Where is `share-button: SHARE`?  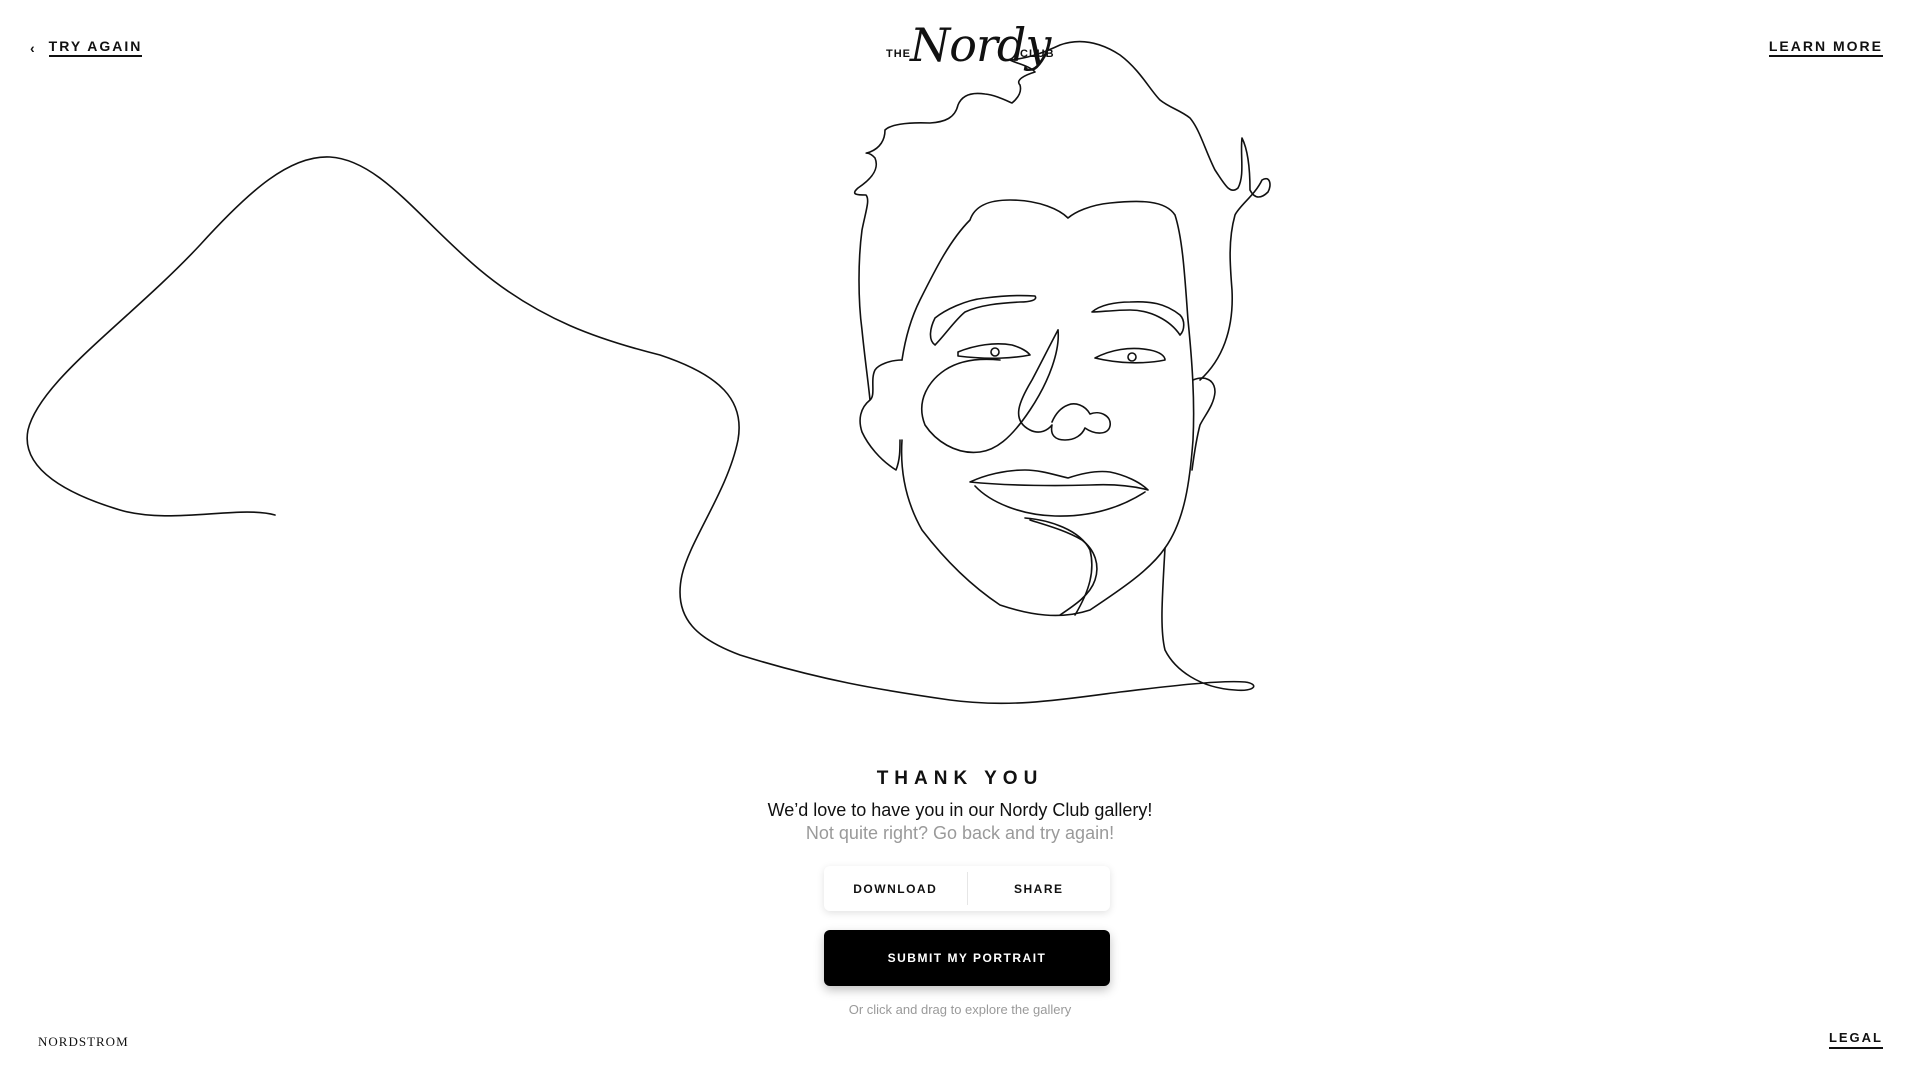 share-button: SHARE is located at coordinates (1039, 888).